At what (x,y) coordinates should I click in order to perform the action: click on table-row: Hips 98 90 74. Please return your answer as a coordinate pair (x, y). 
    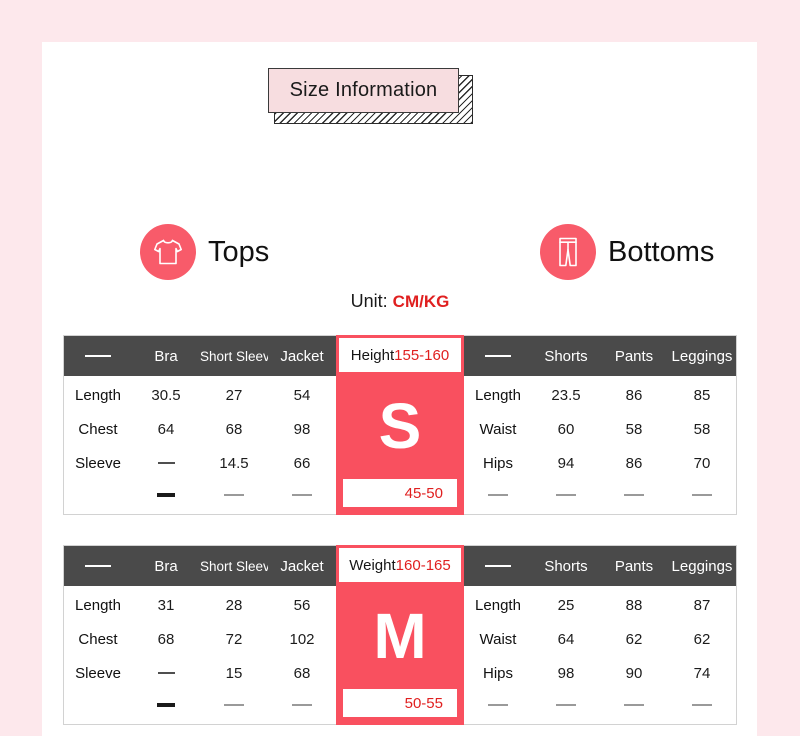
    Looking at the image, I should click on (600, 673).